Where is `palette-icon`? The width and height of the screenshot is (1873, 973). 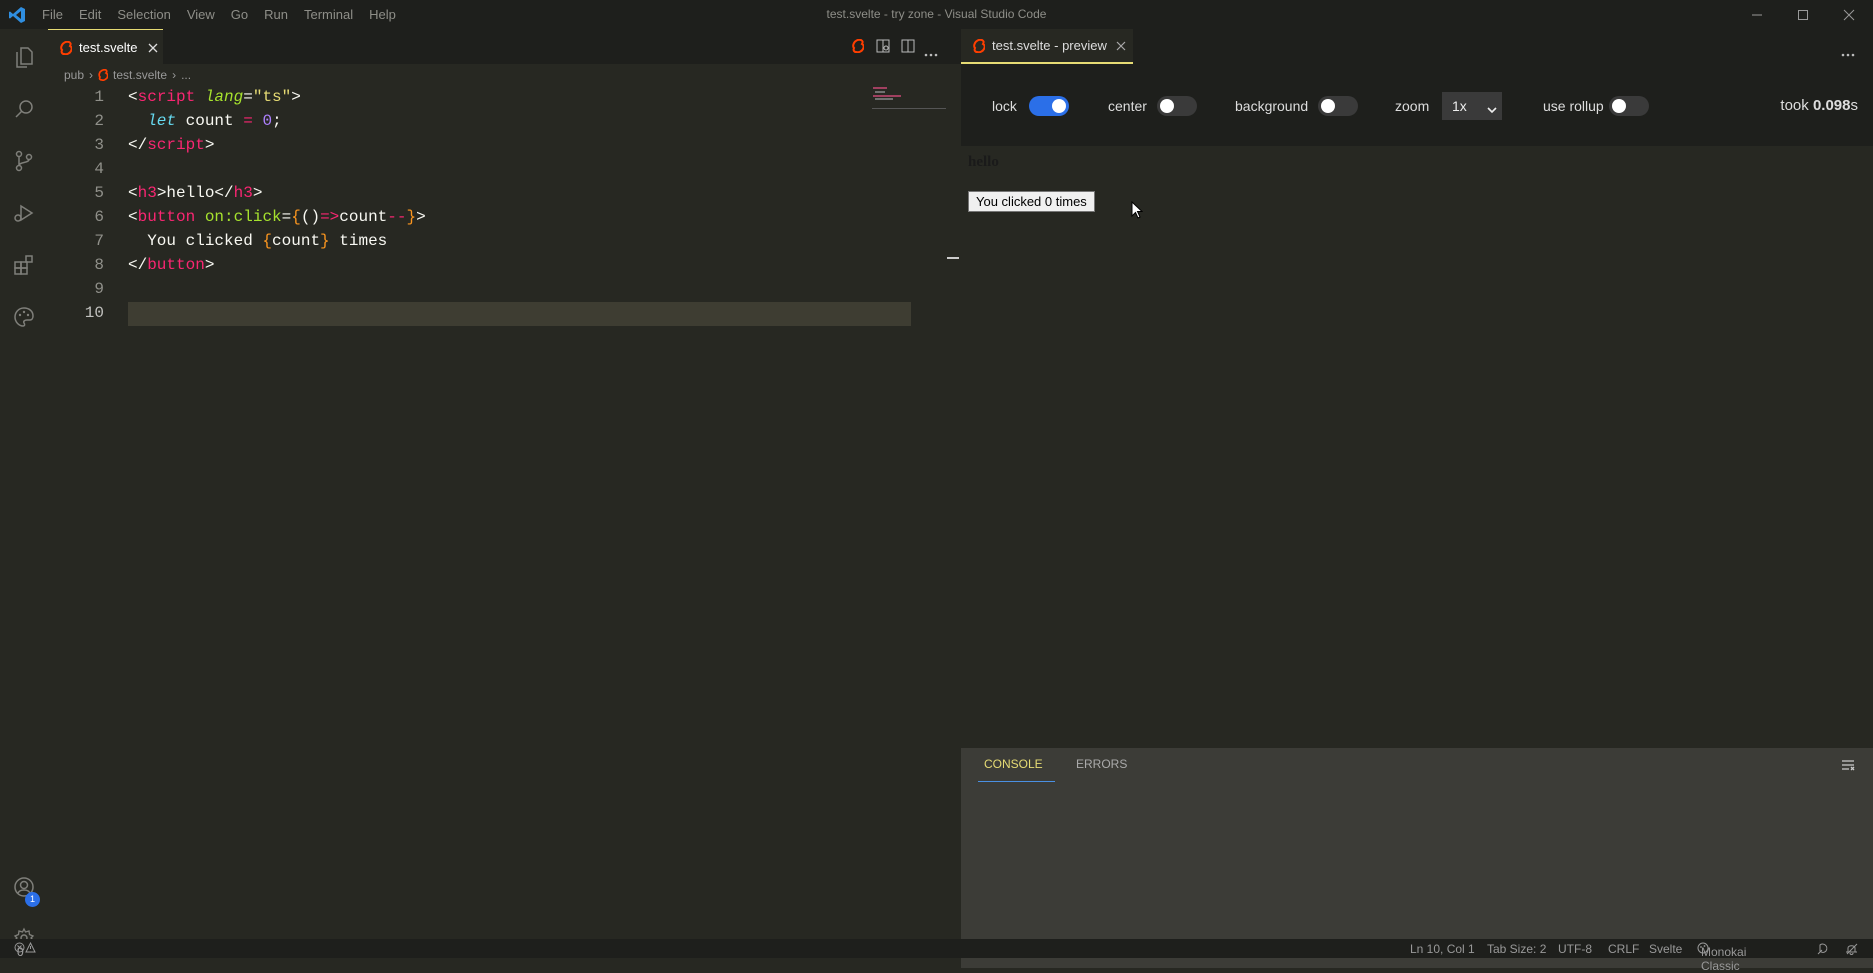 palette-icon is located at coordinates (24, 317).